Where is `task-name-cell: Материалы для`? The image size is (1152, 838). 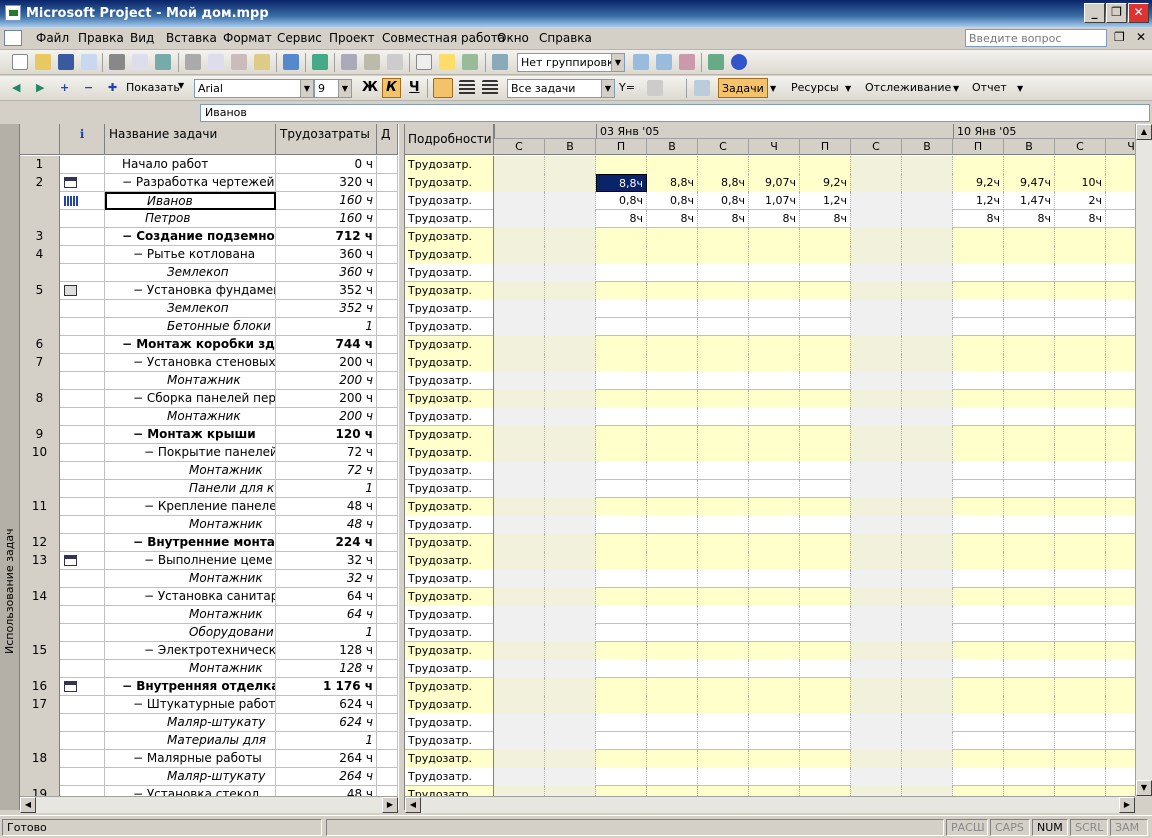
task-name-cell: Материалы для is located at coordinates (190, 741).